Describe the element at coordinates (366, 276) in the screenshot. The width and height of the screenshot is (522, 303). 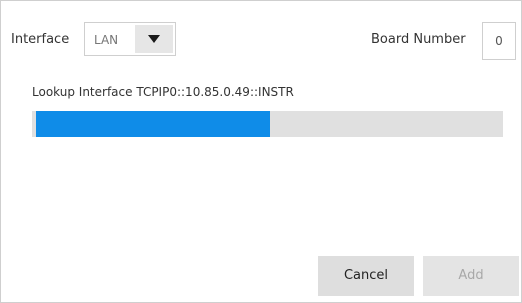
I see `cancel-button: Cancel` at that location.